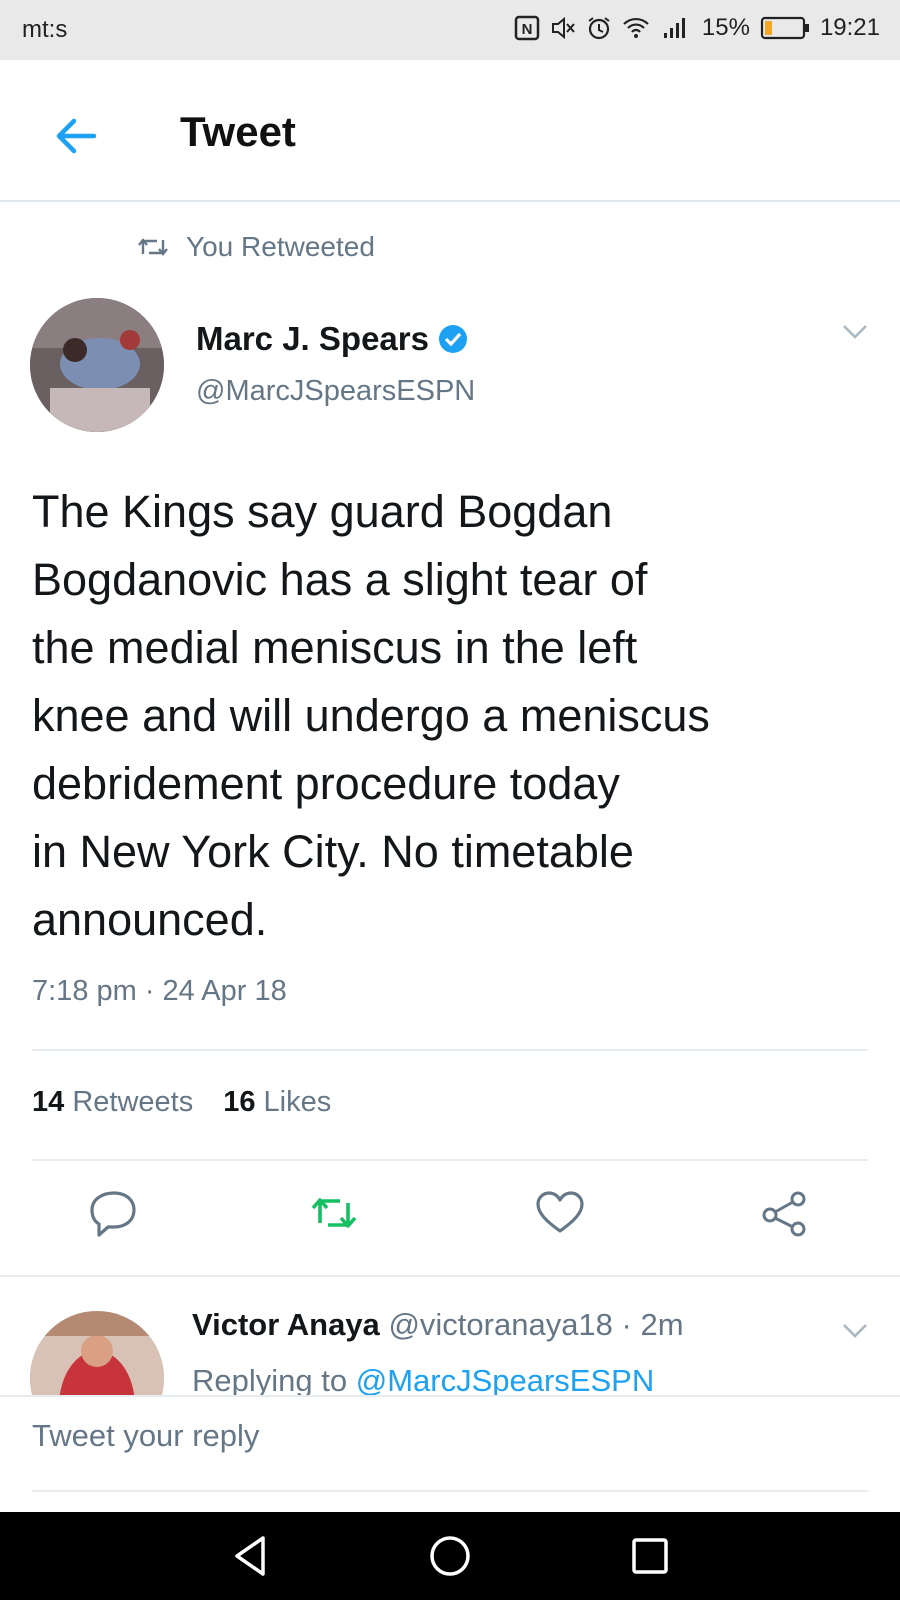  I want to click on mute-icon, so click(563, 28).